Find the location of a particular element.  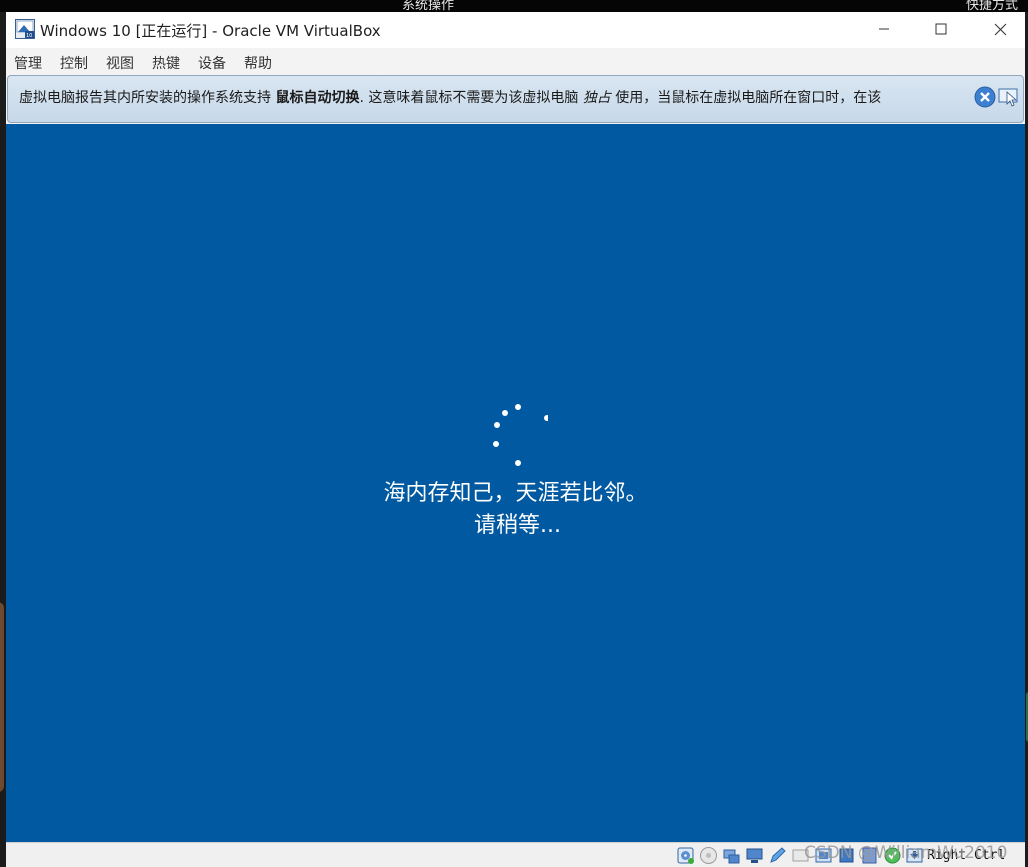

boot-message: 海内存知己，天涯若比邻。 is located at coordinates (515, 493).